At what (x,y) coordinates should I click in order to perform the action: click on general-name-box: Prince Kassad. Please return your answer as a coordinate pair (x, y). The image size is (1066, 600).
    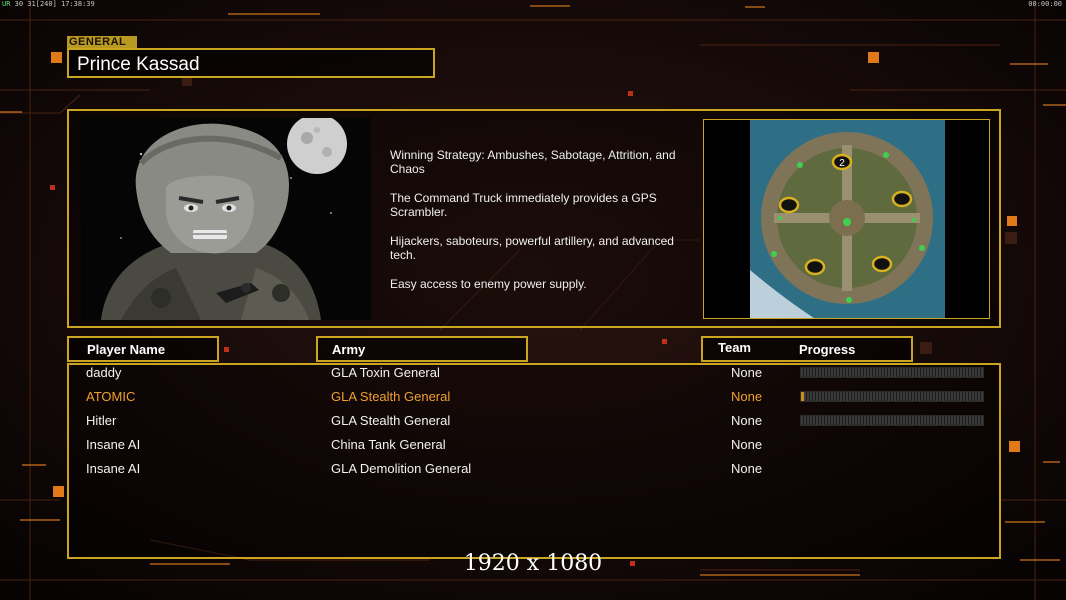
    Looking at the image, I should click on (251, 63).